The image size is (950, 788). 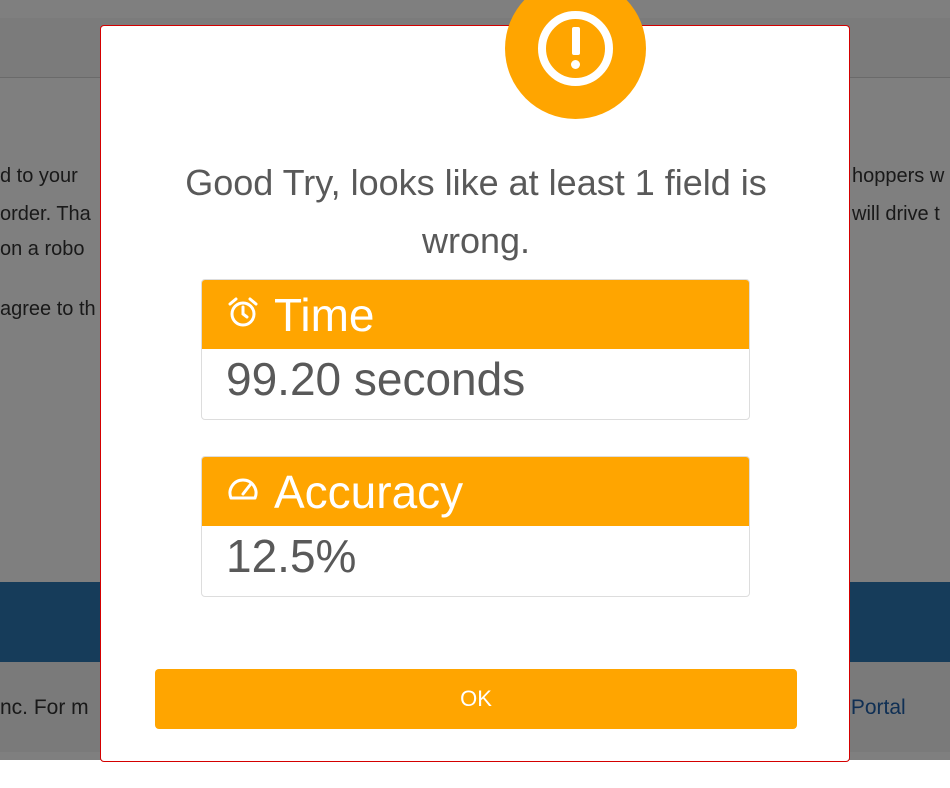 I want to click on alarm-clock-icon, so click(x=243, y=314).